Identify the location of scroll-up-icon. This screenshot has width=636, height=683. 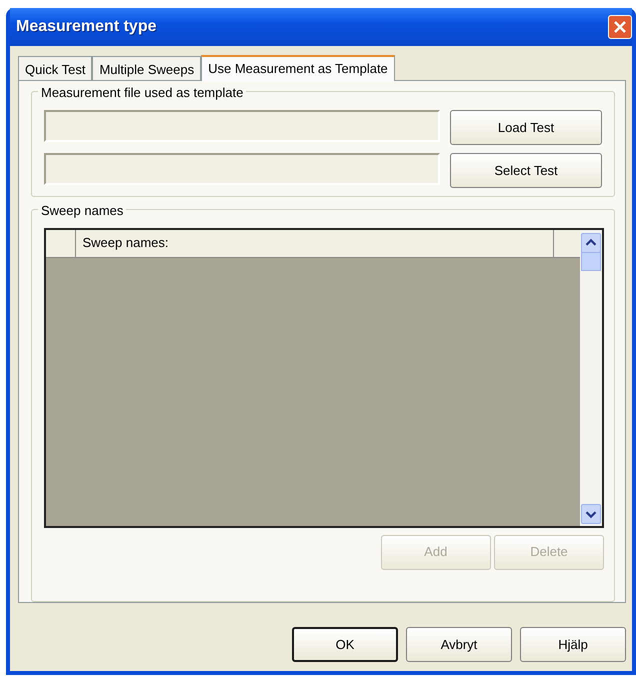
(591, 242).